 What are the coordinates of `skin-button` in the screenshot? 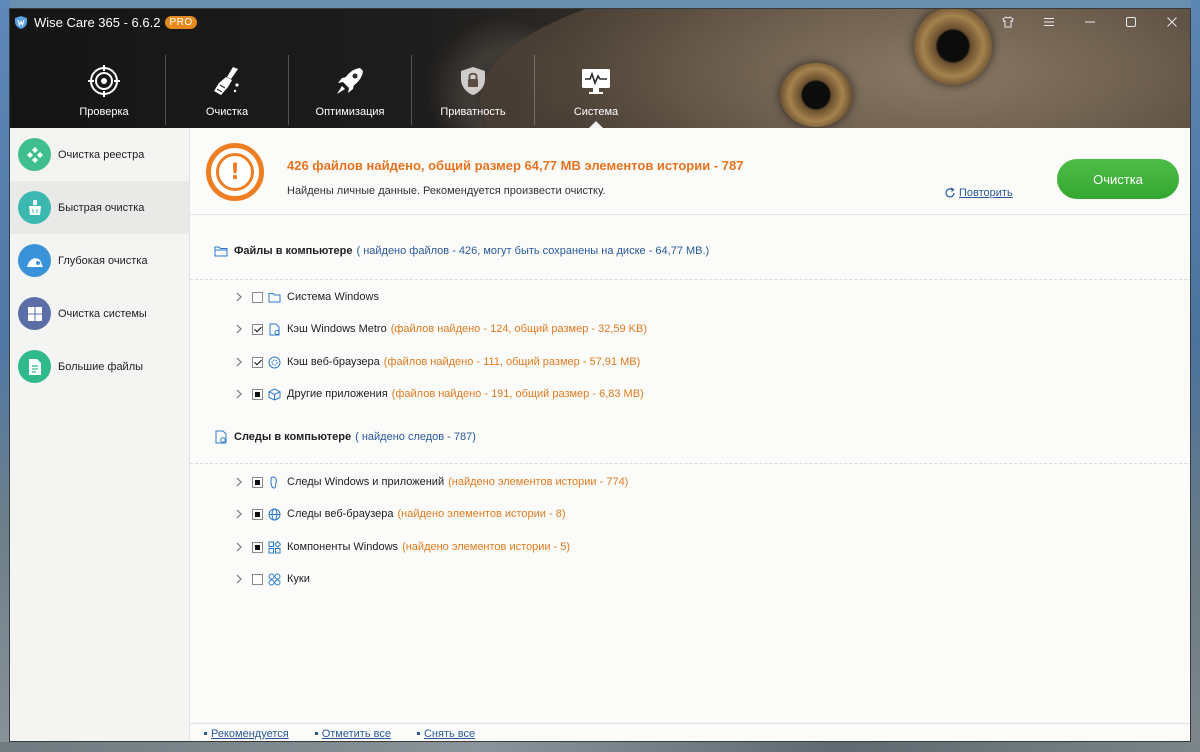 It's located at (1007, 22).